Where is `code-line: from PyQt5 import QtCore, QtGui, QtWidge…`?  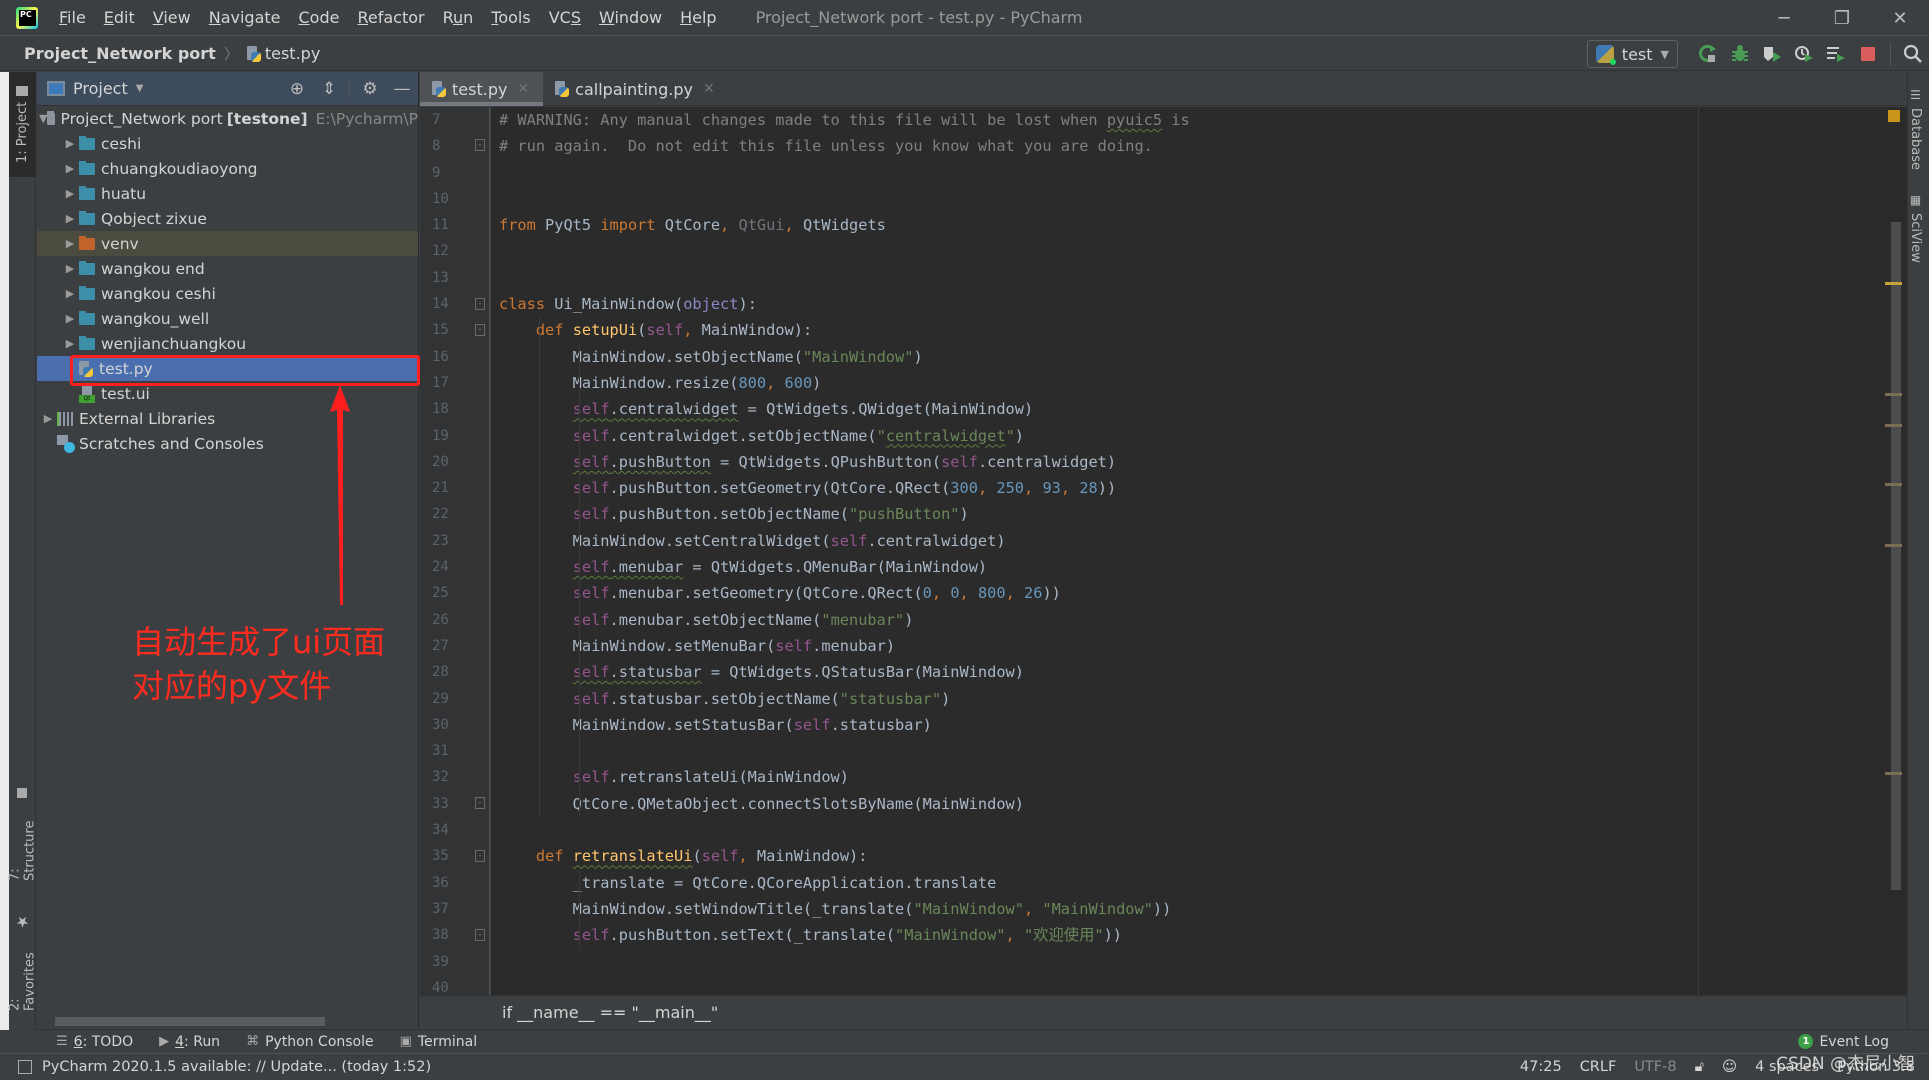
code-line: from PyQt5 import QtCore, QtGui, QtWidge… is located at coordinates (1186, 225).